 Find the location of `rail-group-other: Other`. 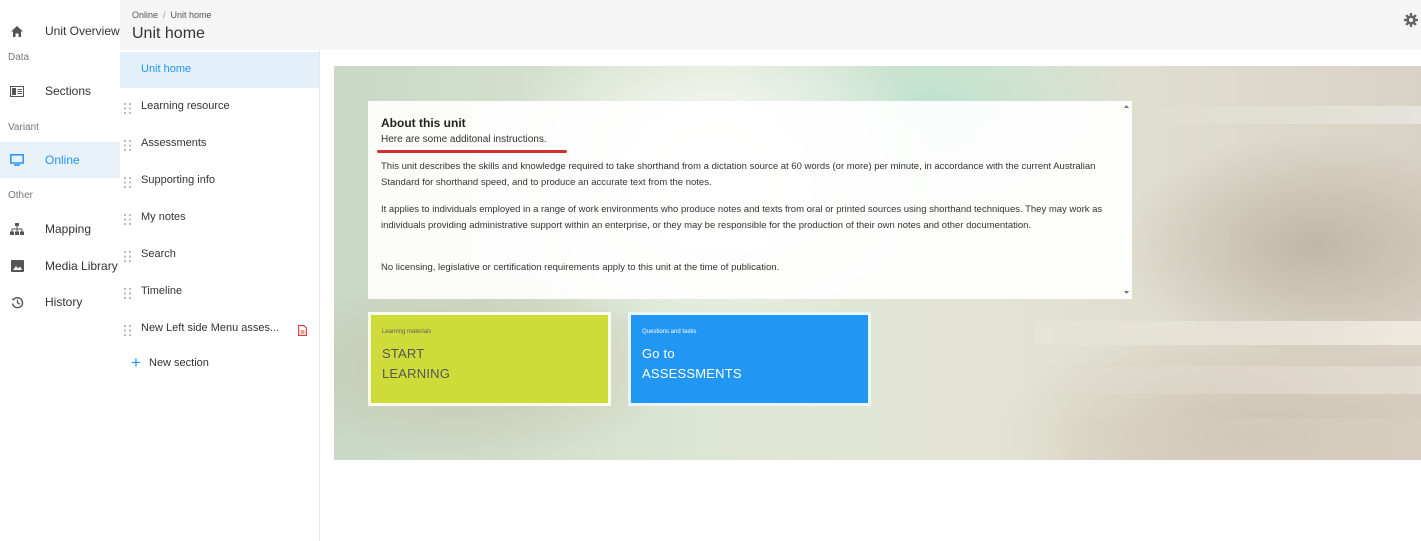

rail-group-other: Other is located at coordinates (21, 195).